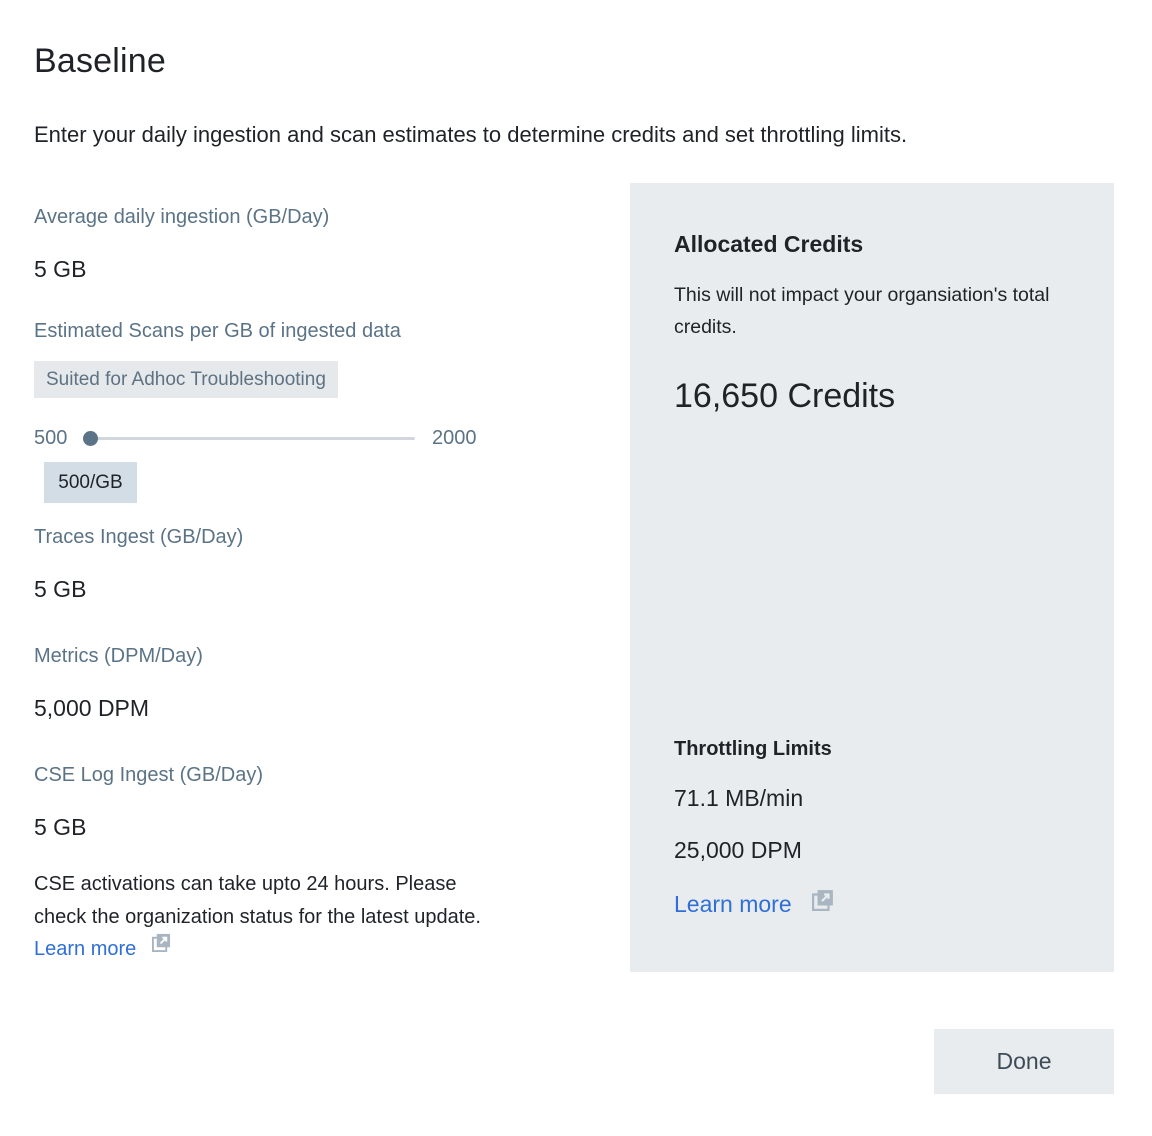  What do you see at coordinates (739, 798) in the screenshot?
I see `throttle-ingest-rate: 71.1 MB/min` at bounding box center [739, 798].